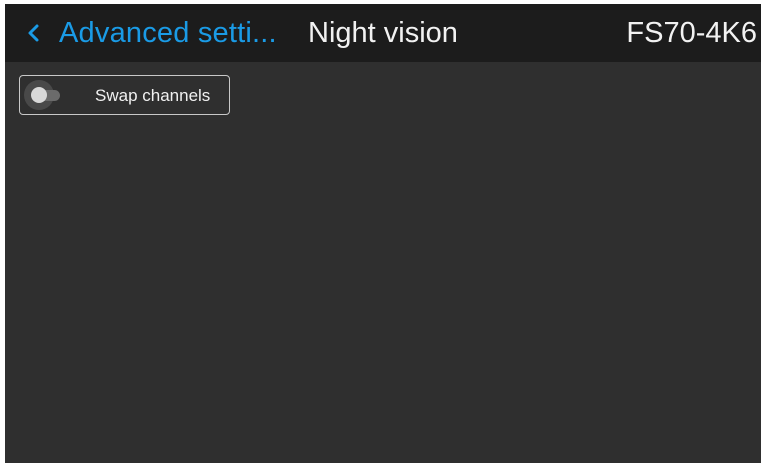  What do you see at coordinates (39, 95) in the screenshot?
I see `switch-thumb` at bounding box center [39, 95].